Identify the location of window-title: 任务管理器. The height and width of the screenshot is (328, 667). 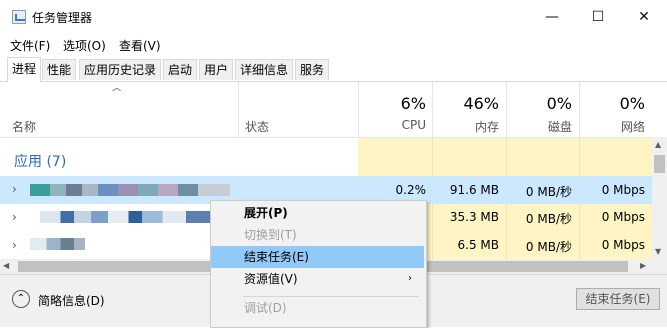
(62, 18).